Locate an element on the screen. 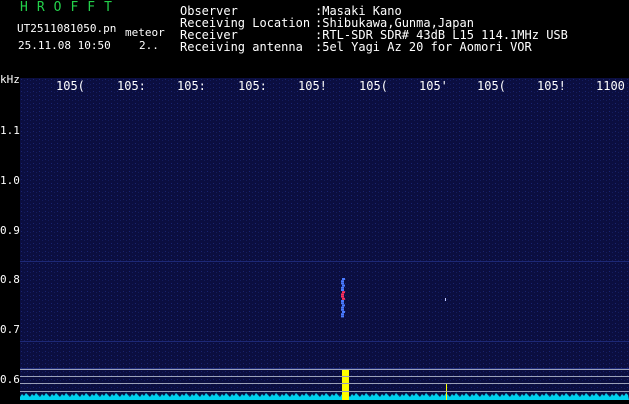  x-tick: 105' is located at coordinates (433, 86).